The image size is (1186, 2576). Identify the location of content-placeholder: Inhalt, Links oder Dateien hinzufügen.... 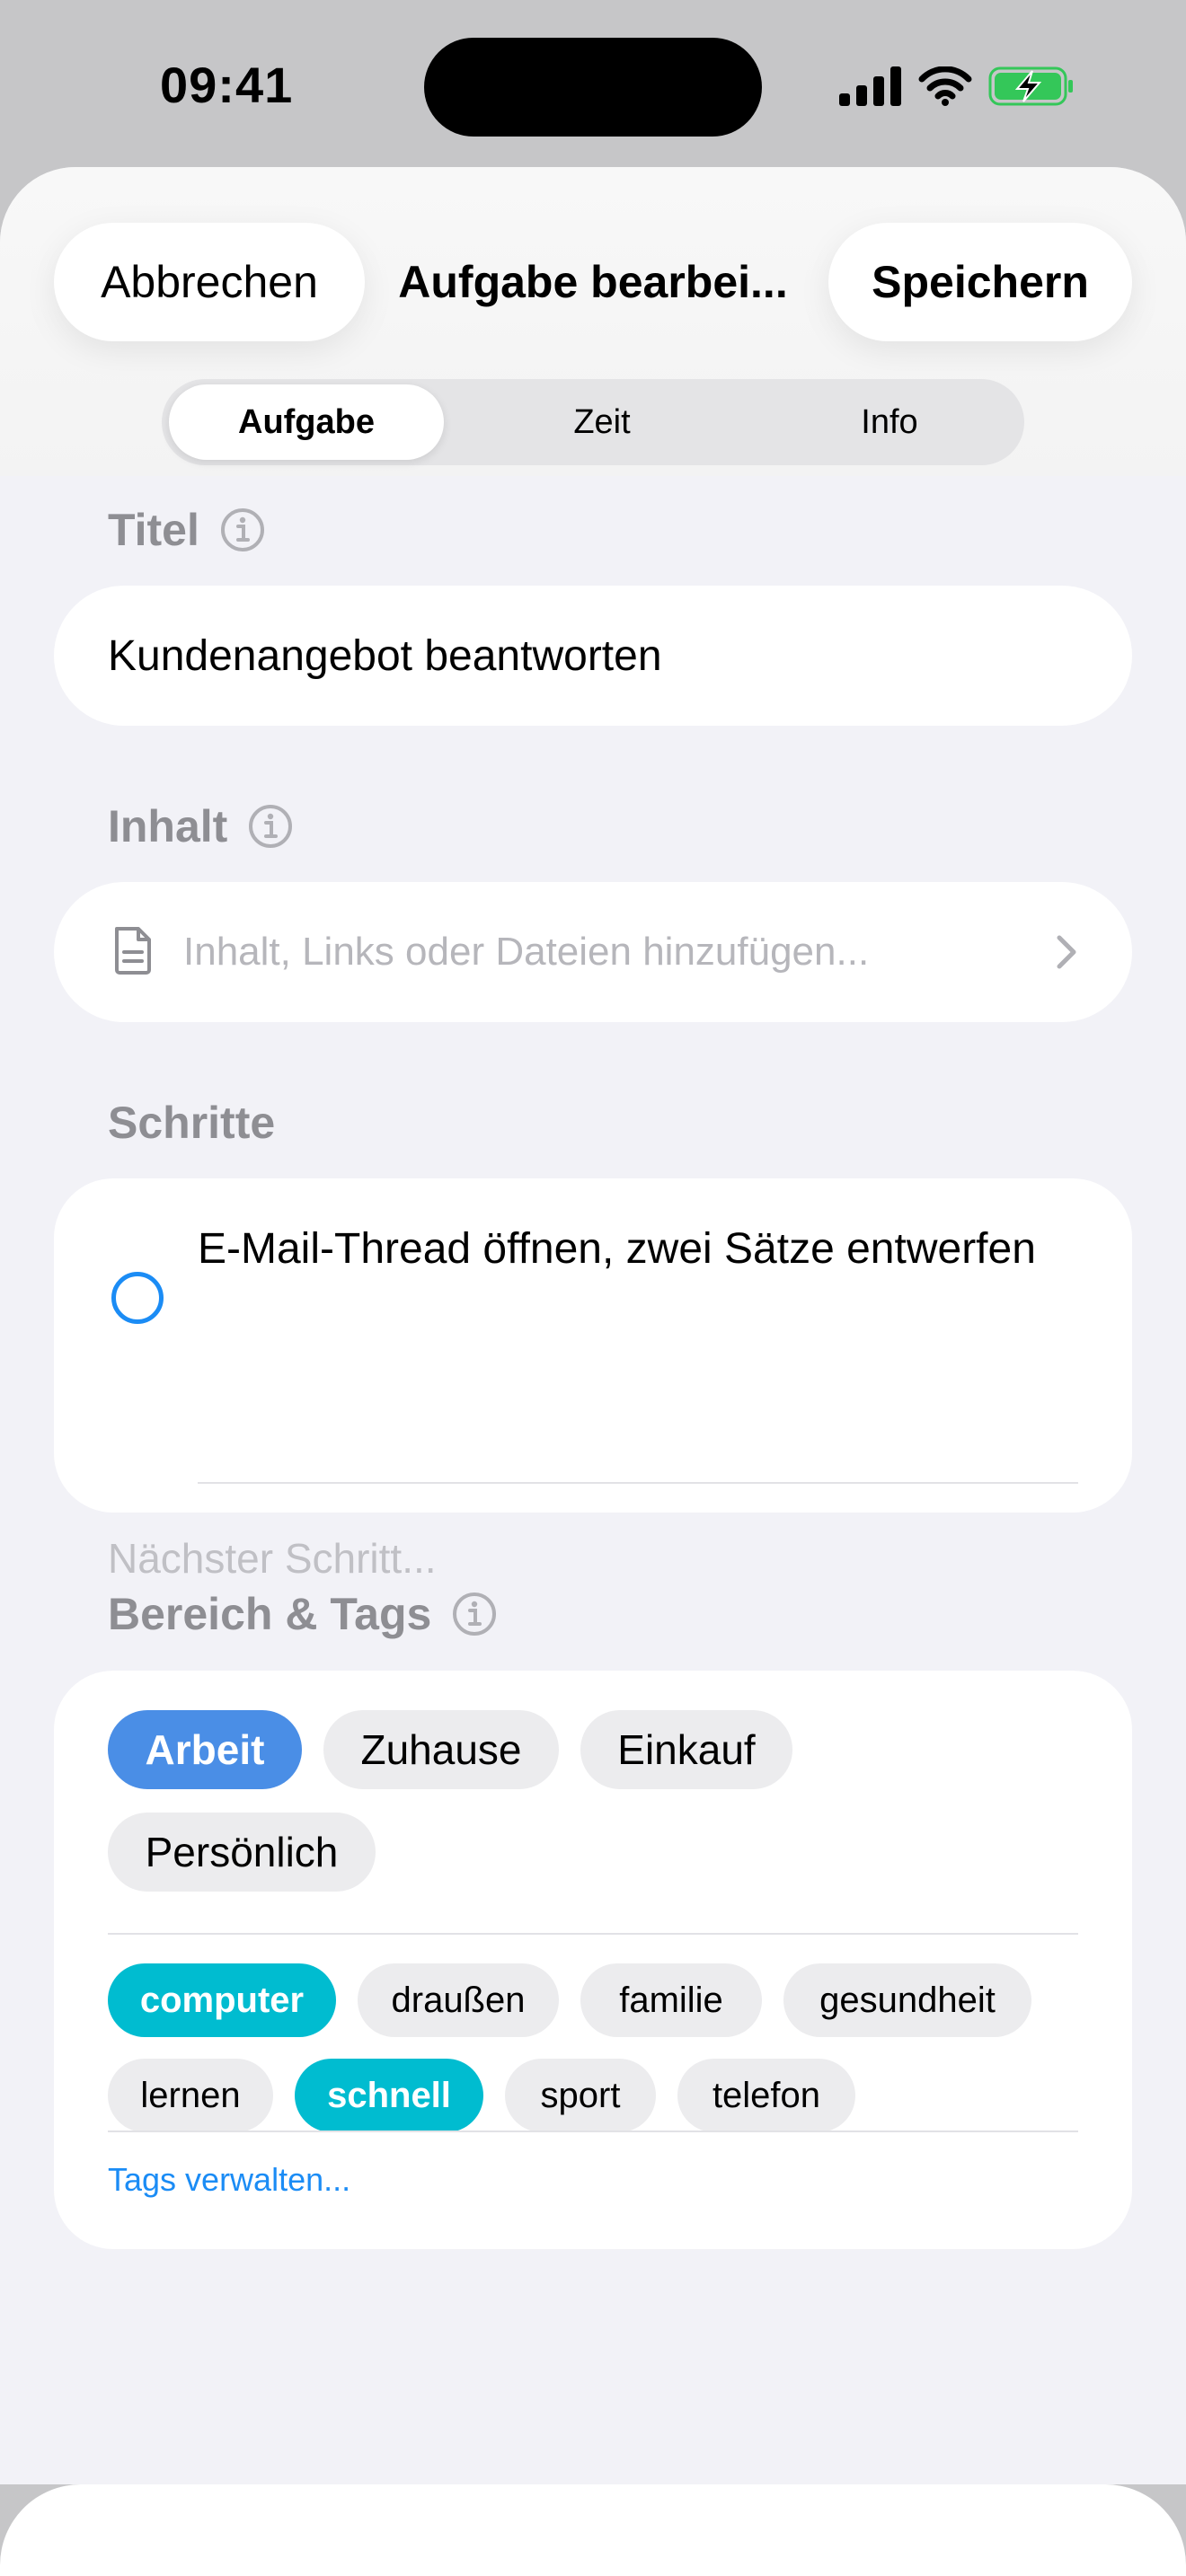
(526, 952).